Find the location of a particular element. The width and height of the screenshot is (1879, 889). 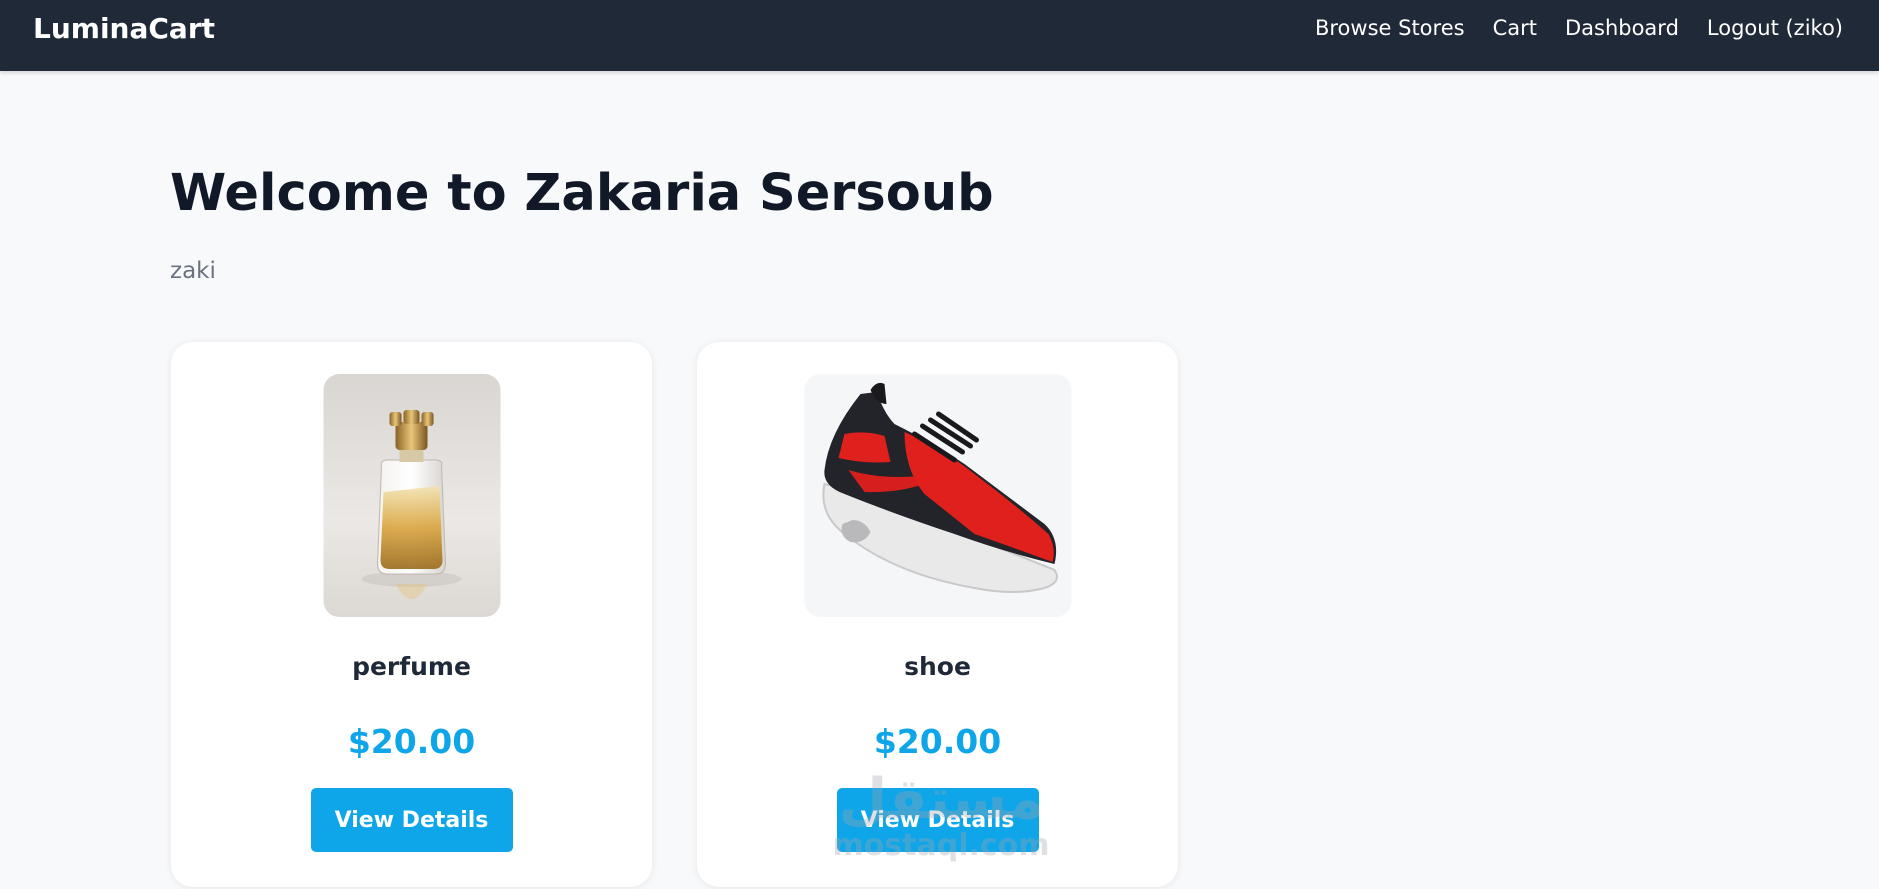

product-image-perfume is located at coordinates (411, 495).